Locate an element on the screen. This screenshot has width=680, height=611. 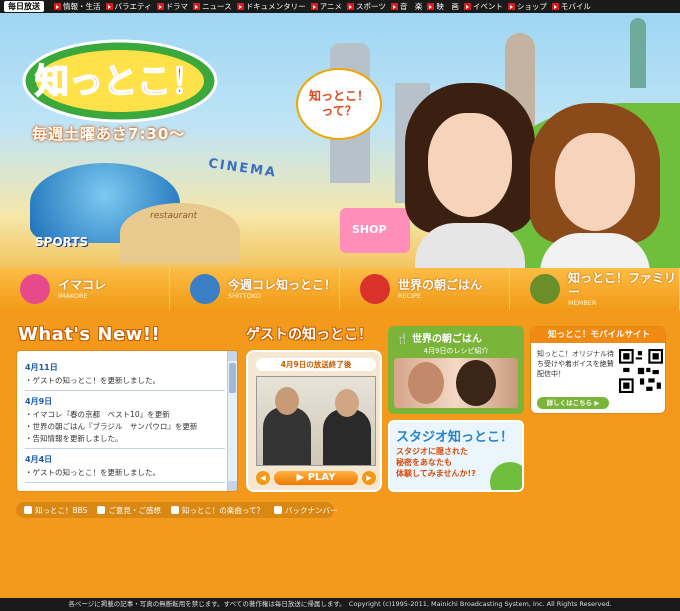
category-text: 世界の朝ごはん RECIPE is located at coordinates (440, 289).